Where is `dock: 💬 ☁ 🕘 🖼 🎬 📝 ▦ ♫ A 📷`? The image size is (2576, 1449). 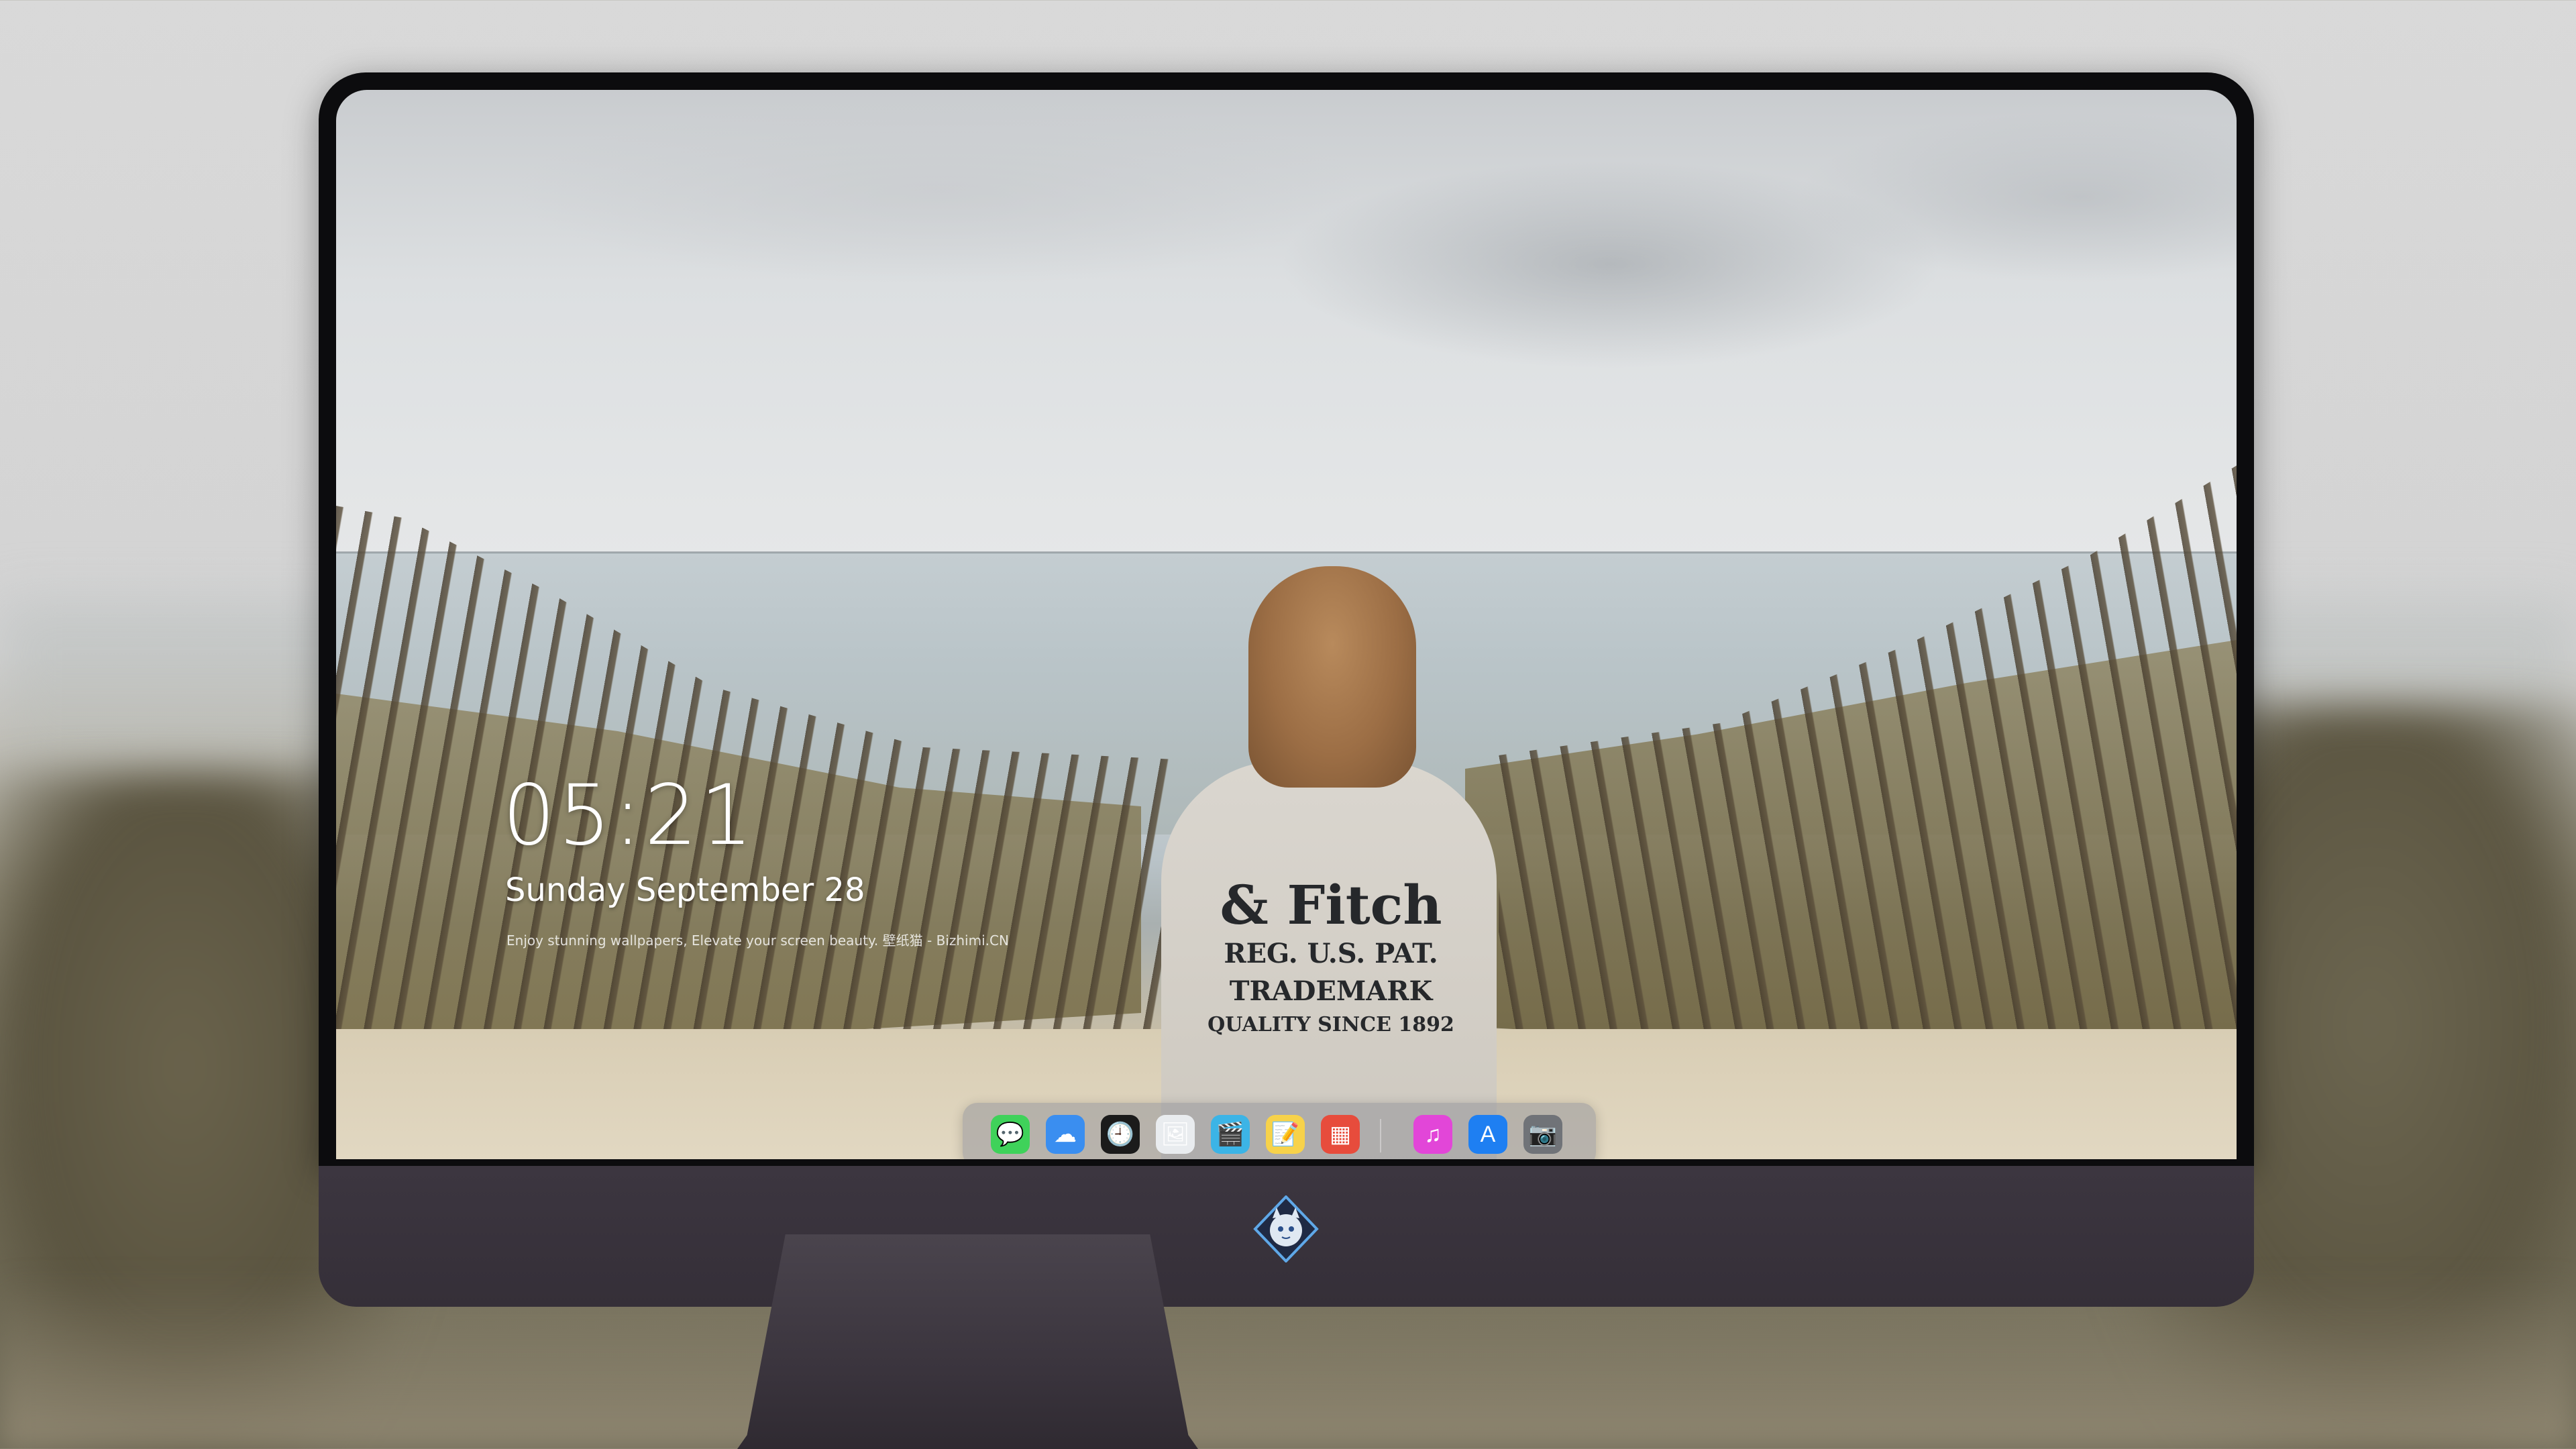
dock: 💬 ☁ 🕘 🖼 🎬 📝 ▦ ♫ A 📷 is located at coordinates (1279, 1131).